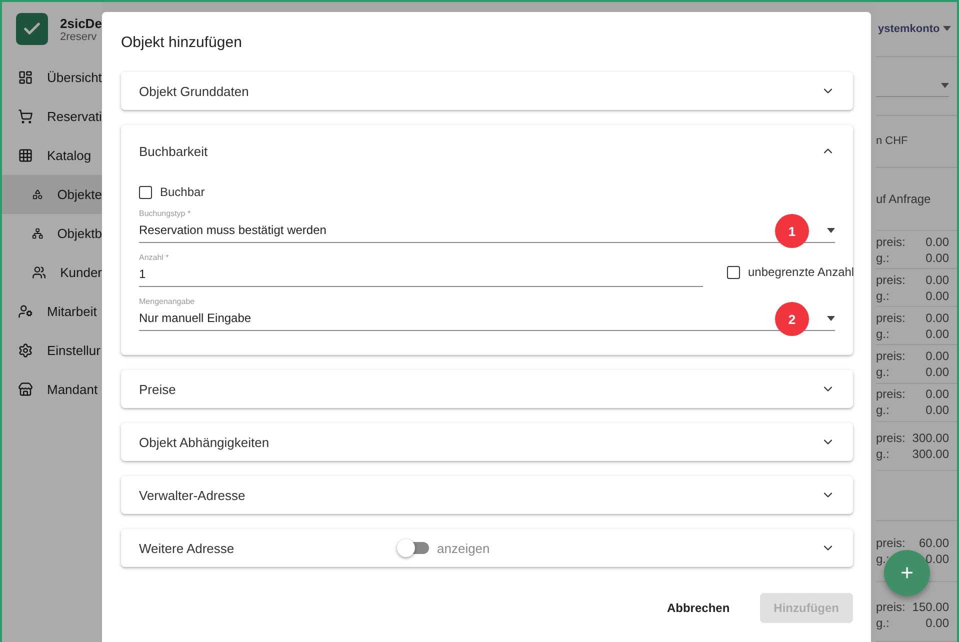  Describe the element at coordinates (487, 495) in the screenshot. I see `accordion-header: Verwalter-Adresse` at that location.